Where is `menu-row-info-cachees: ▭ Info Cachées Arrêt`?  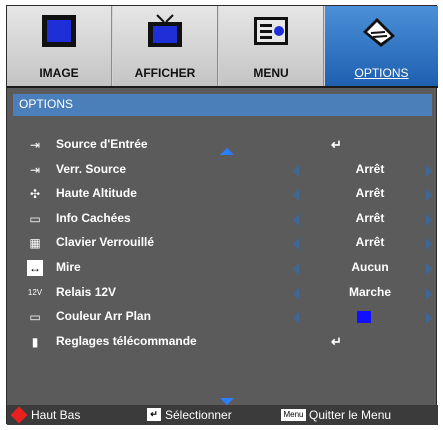 menu-row-info-cachees: ▭ Info Cachées Arrêt is located at coordinates (230, 219).